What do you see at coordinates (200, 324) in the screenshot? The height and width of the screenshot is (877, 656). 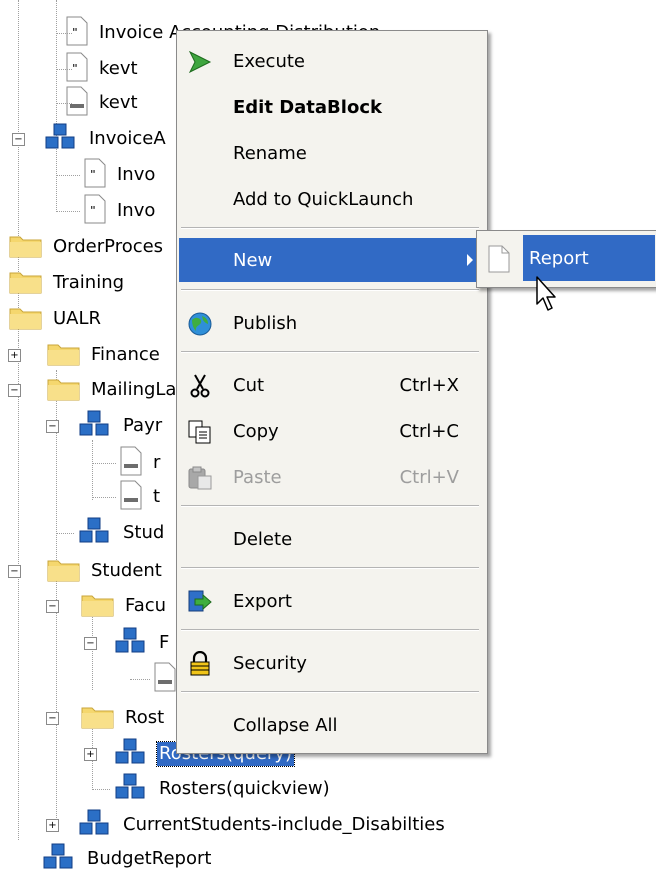 I see `publish-globe-icon` at bounding box center [200, 324].